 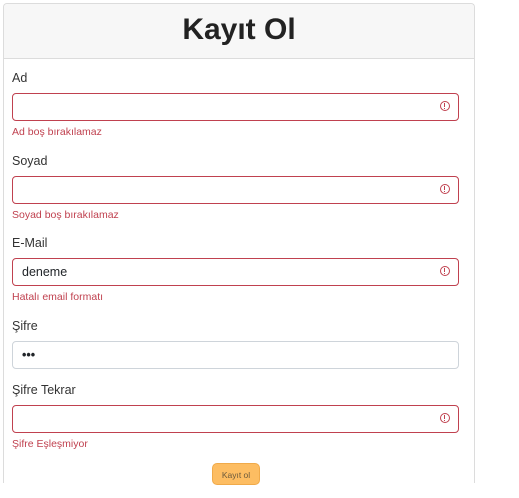 What do you see at coordinates (30, 243) in the screenshot?
I see `email-label: E-Mail` at bounding box center [30, 243].